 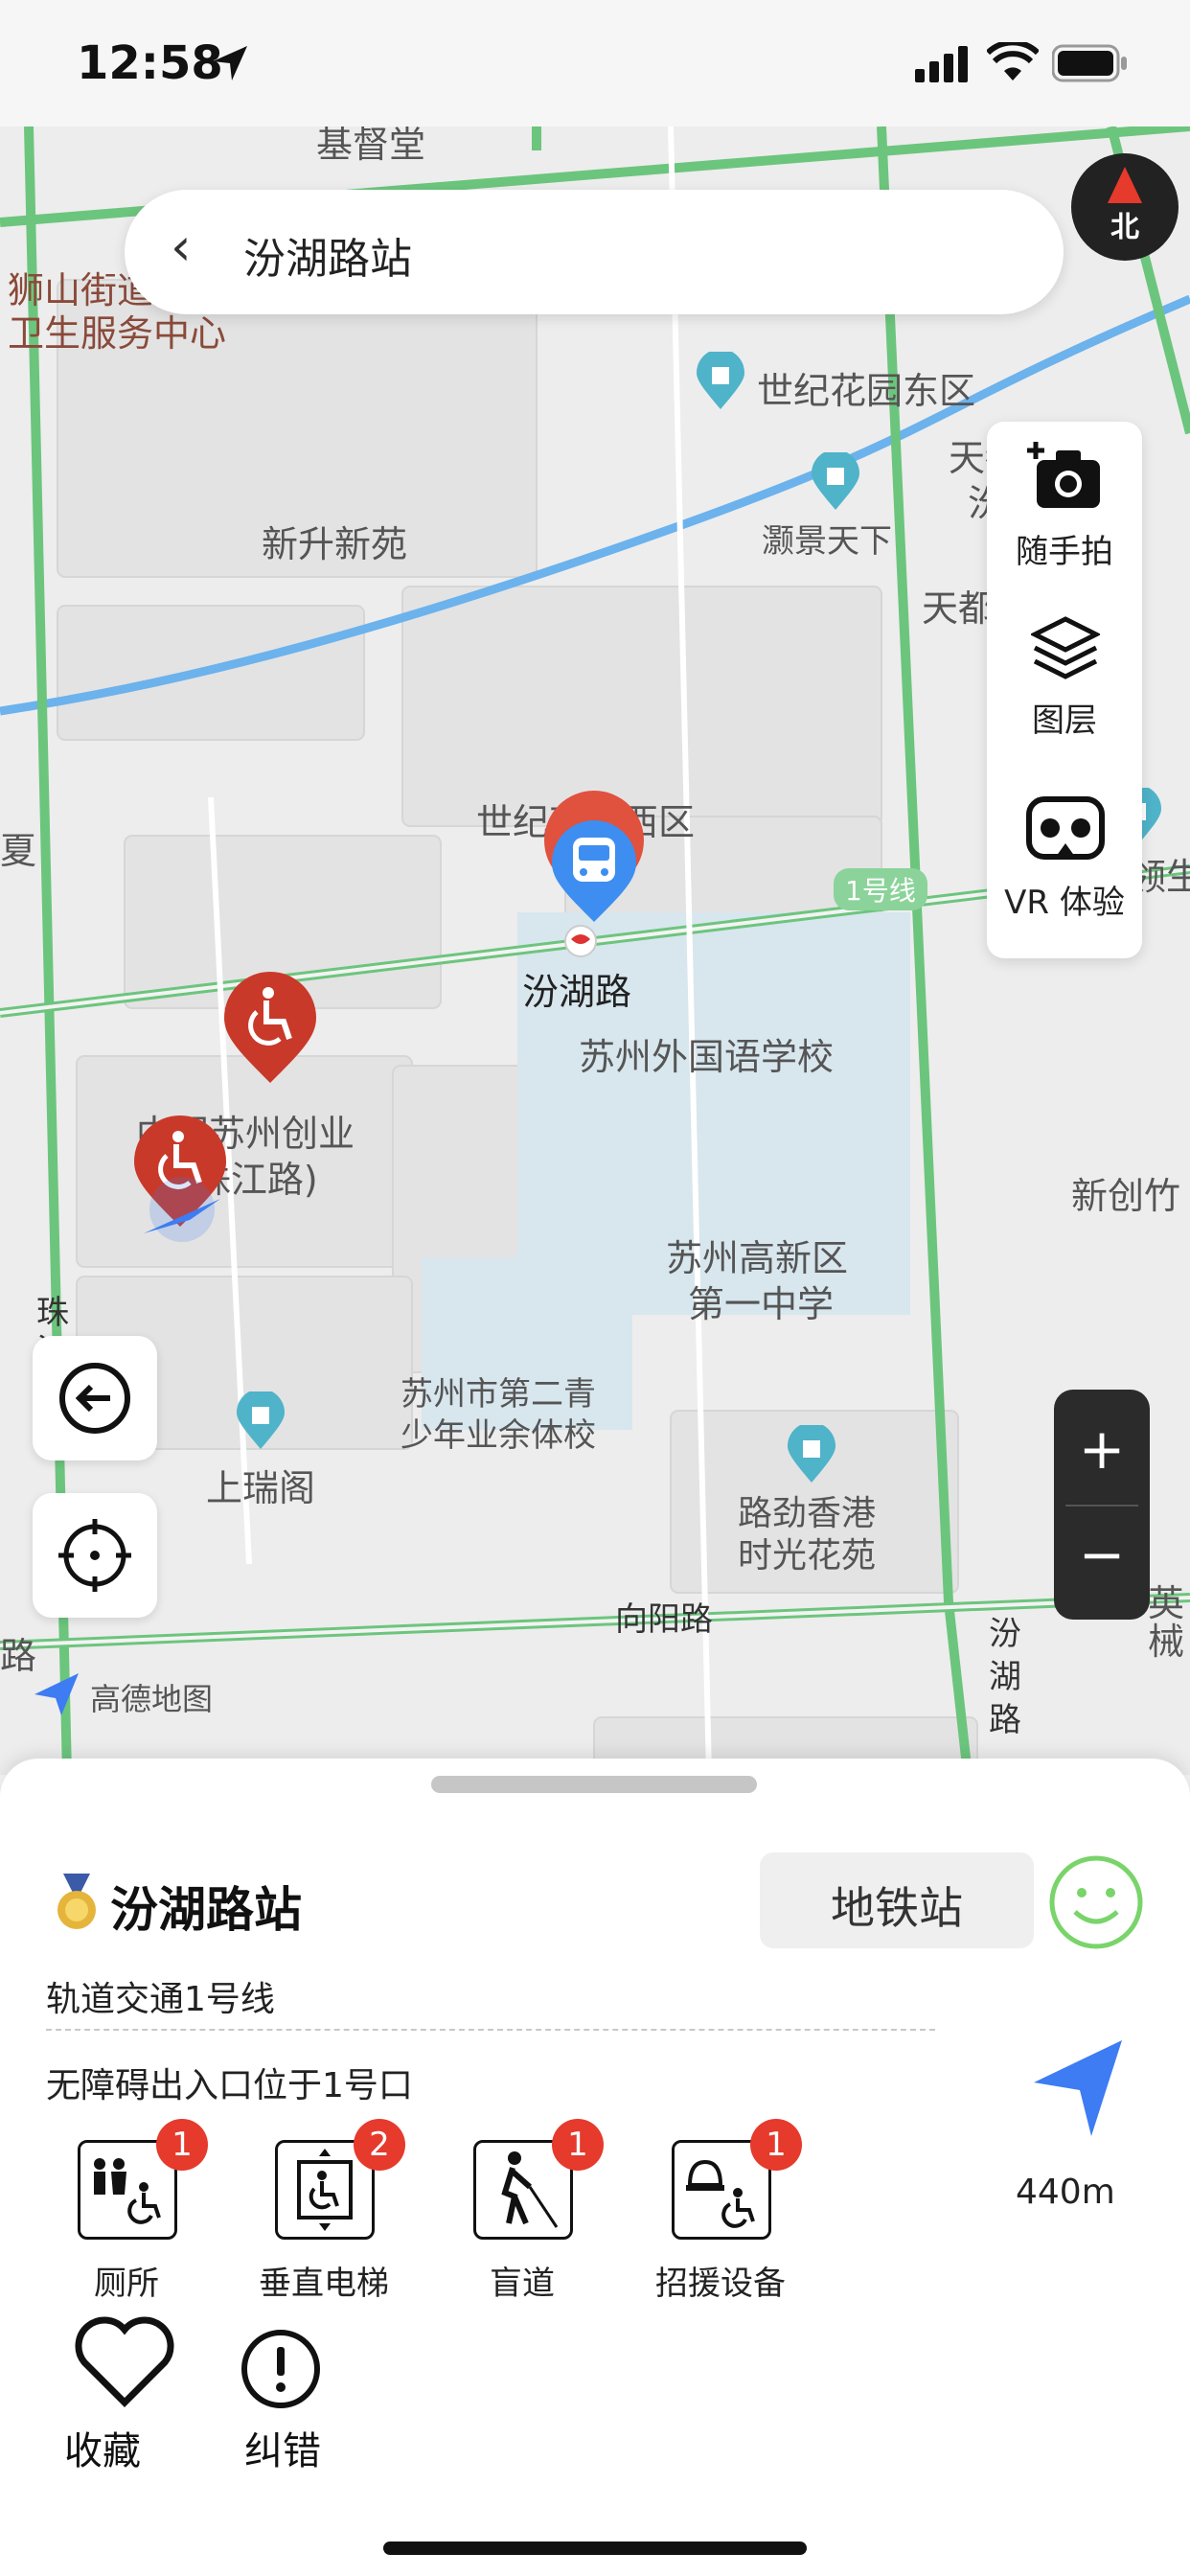 What do you see at coordinates (720, 2284) in the screenshot?
I see `facility-name: 招援设备` at bounding box center [720, 2284].